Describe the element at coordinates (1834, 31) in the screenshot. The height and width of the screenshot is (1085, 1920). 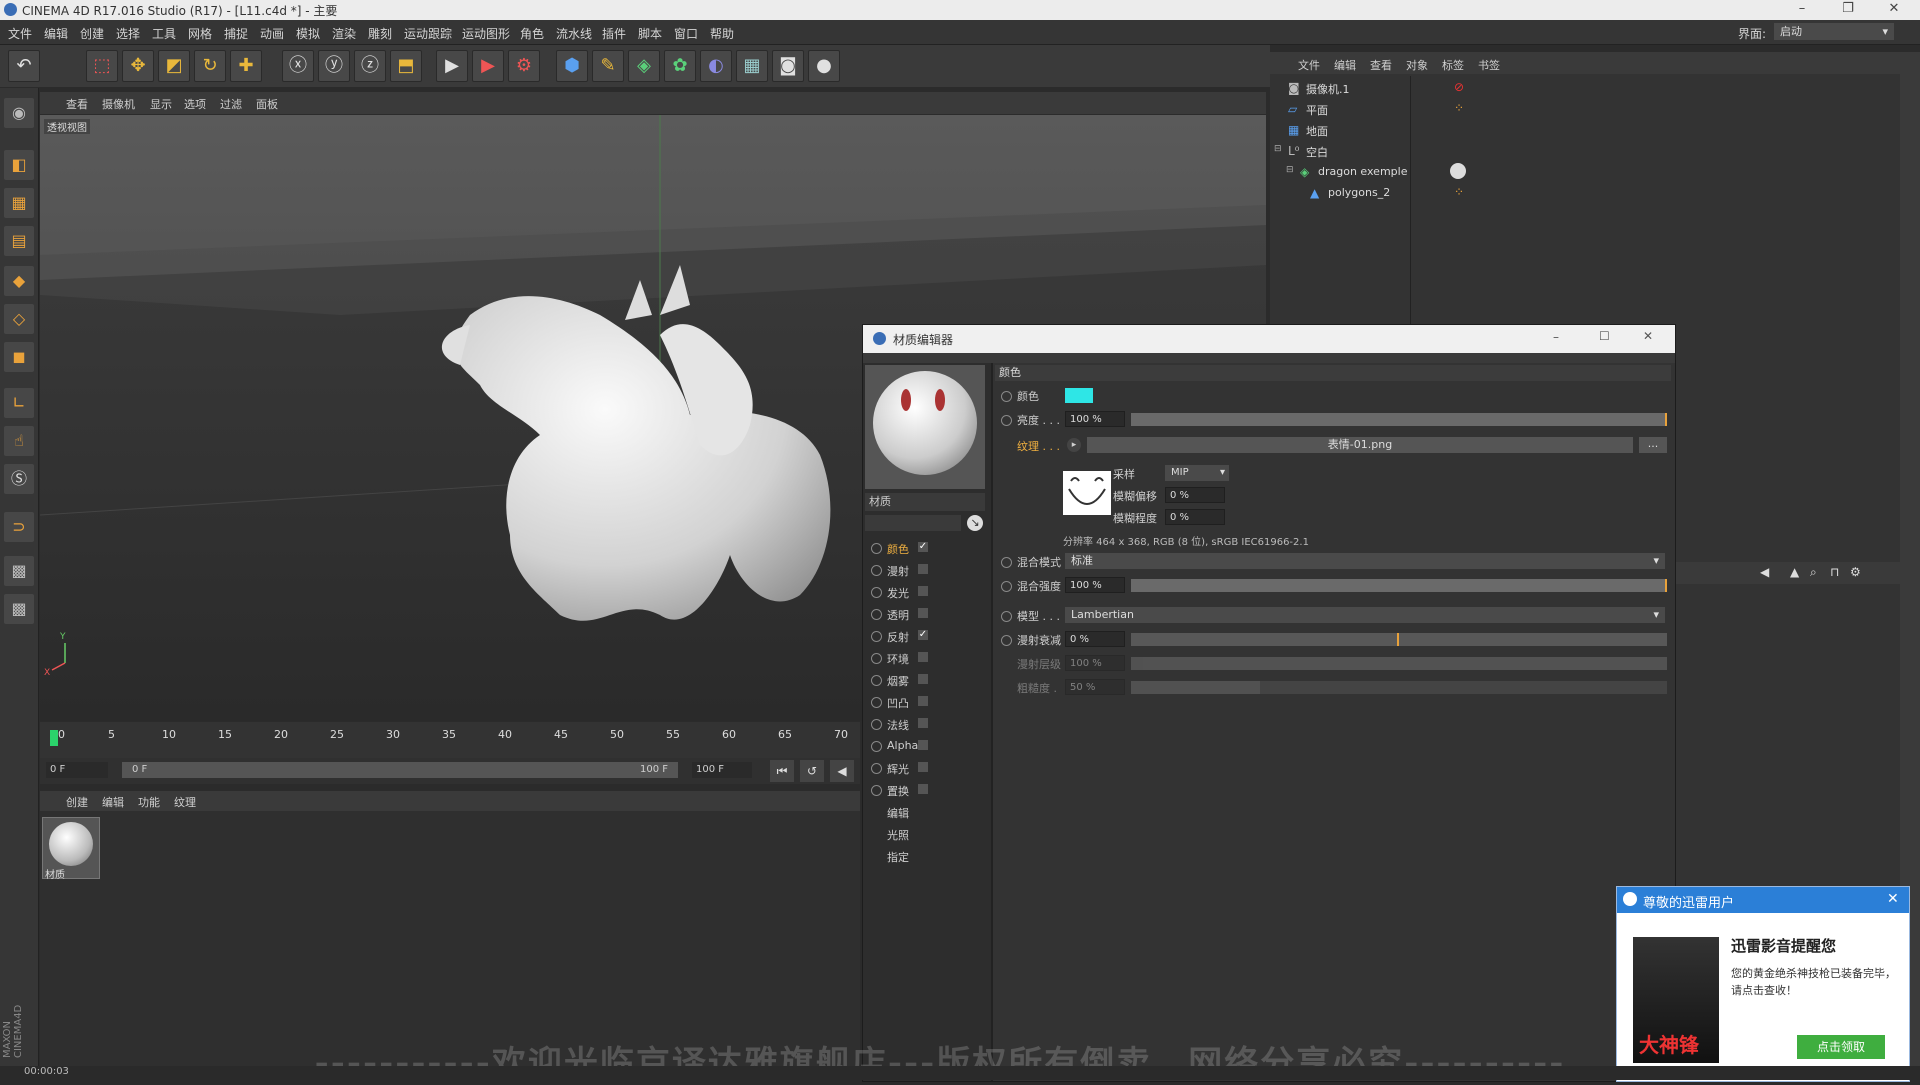
I see `interface-dropdown: 启动 ▾` at that location.